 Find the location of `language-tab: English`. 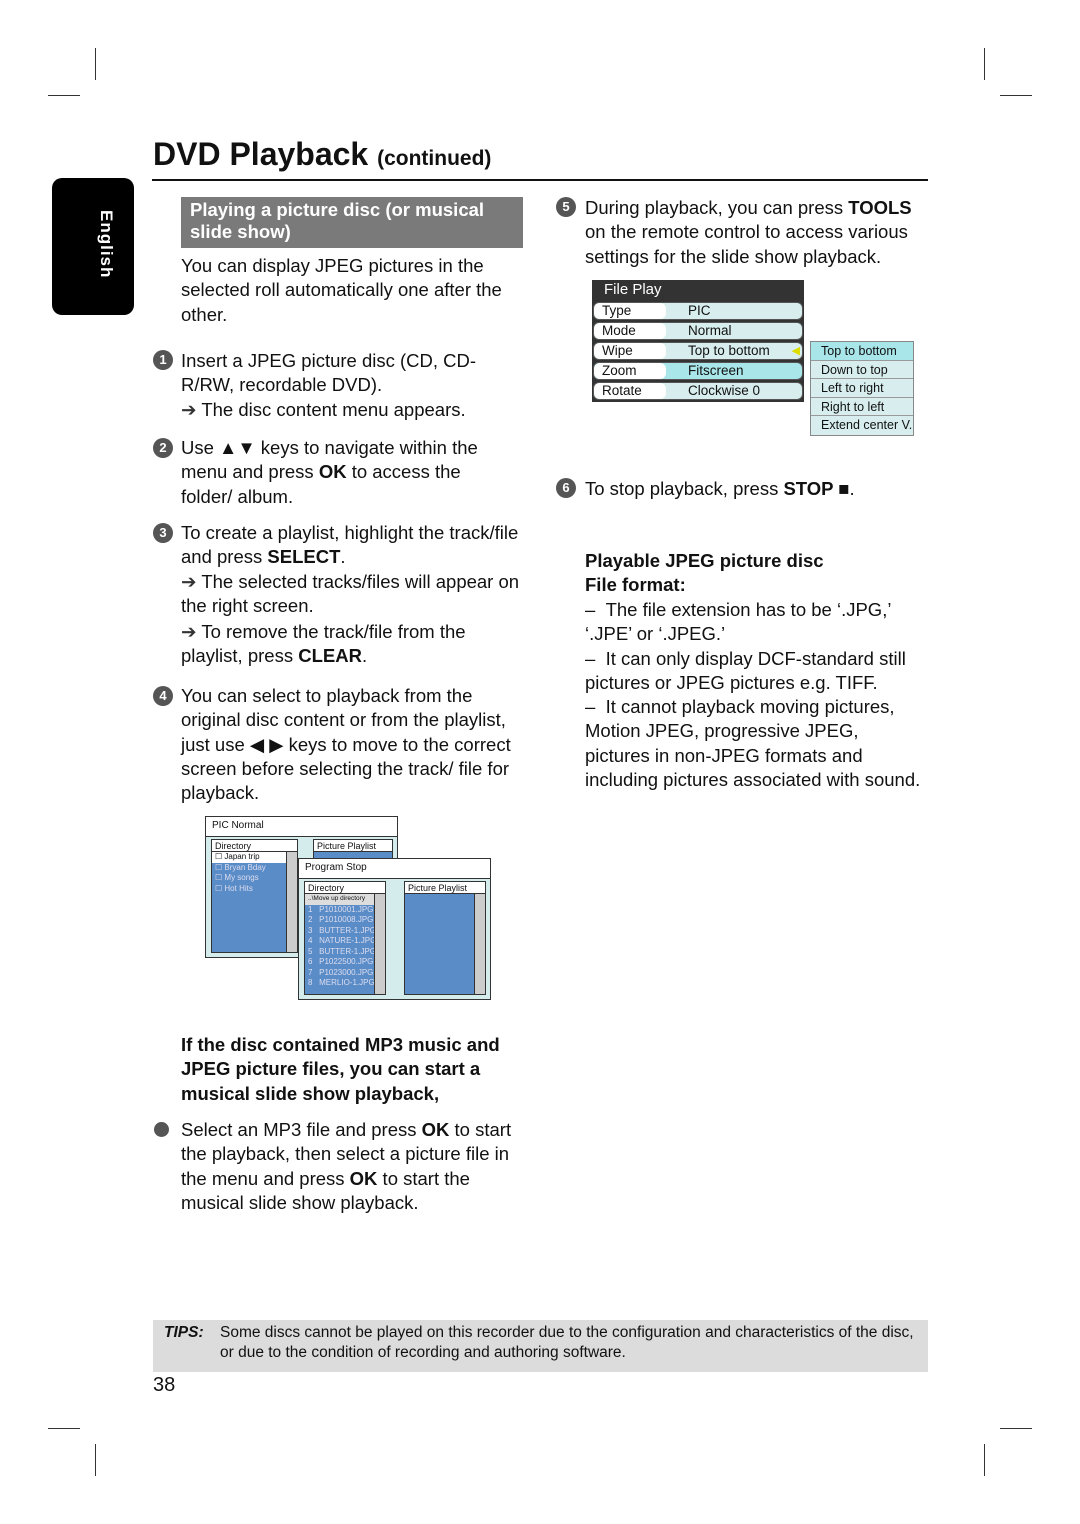

language-tab: English is located at coordinates (93, 246).